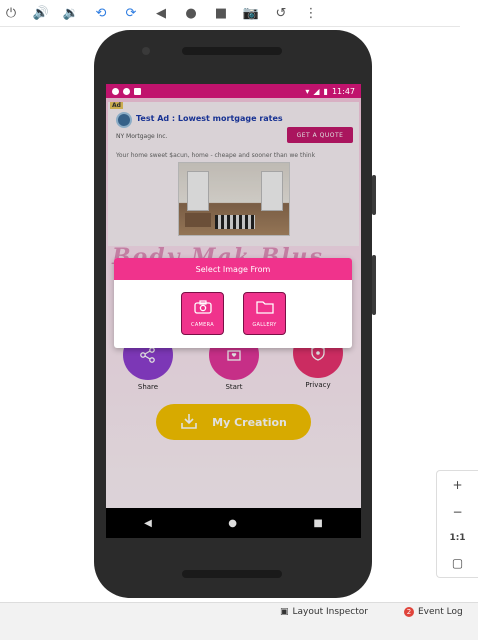 The image size is (478, 640). I want to click on fit-screen-icon: ▢, so click(457, 563).